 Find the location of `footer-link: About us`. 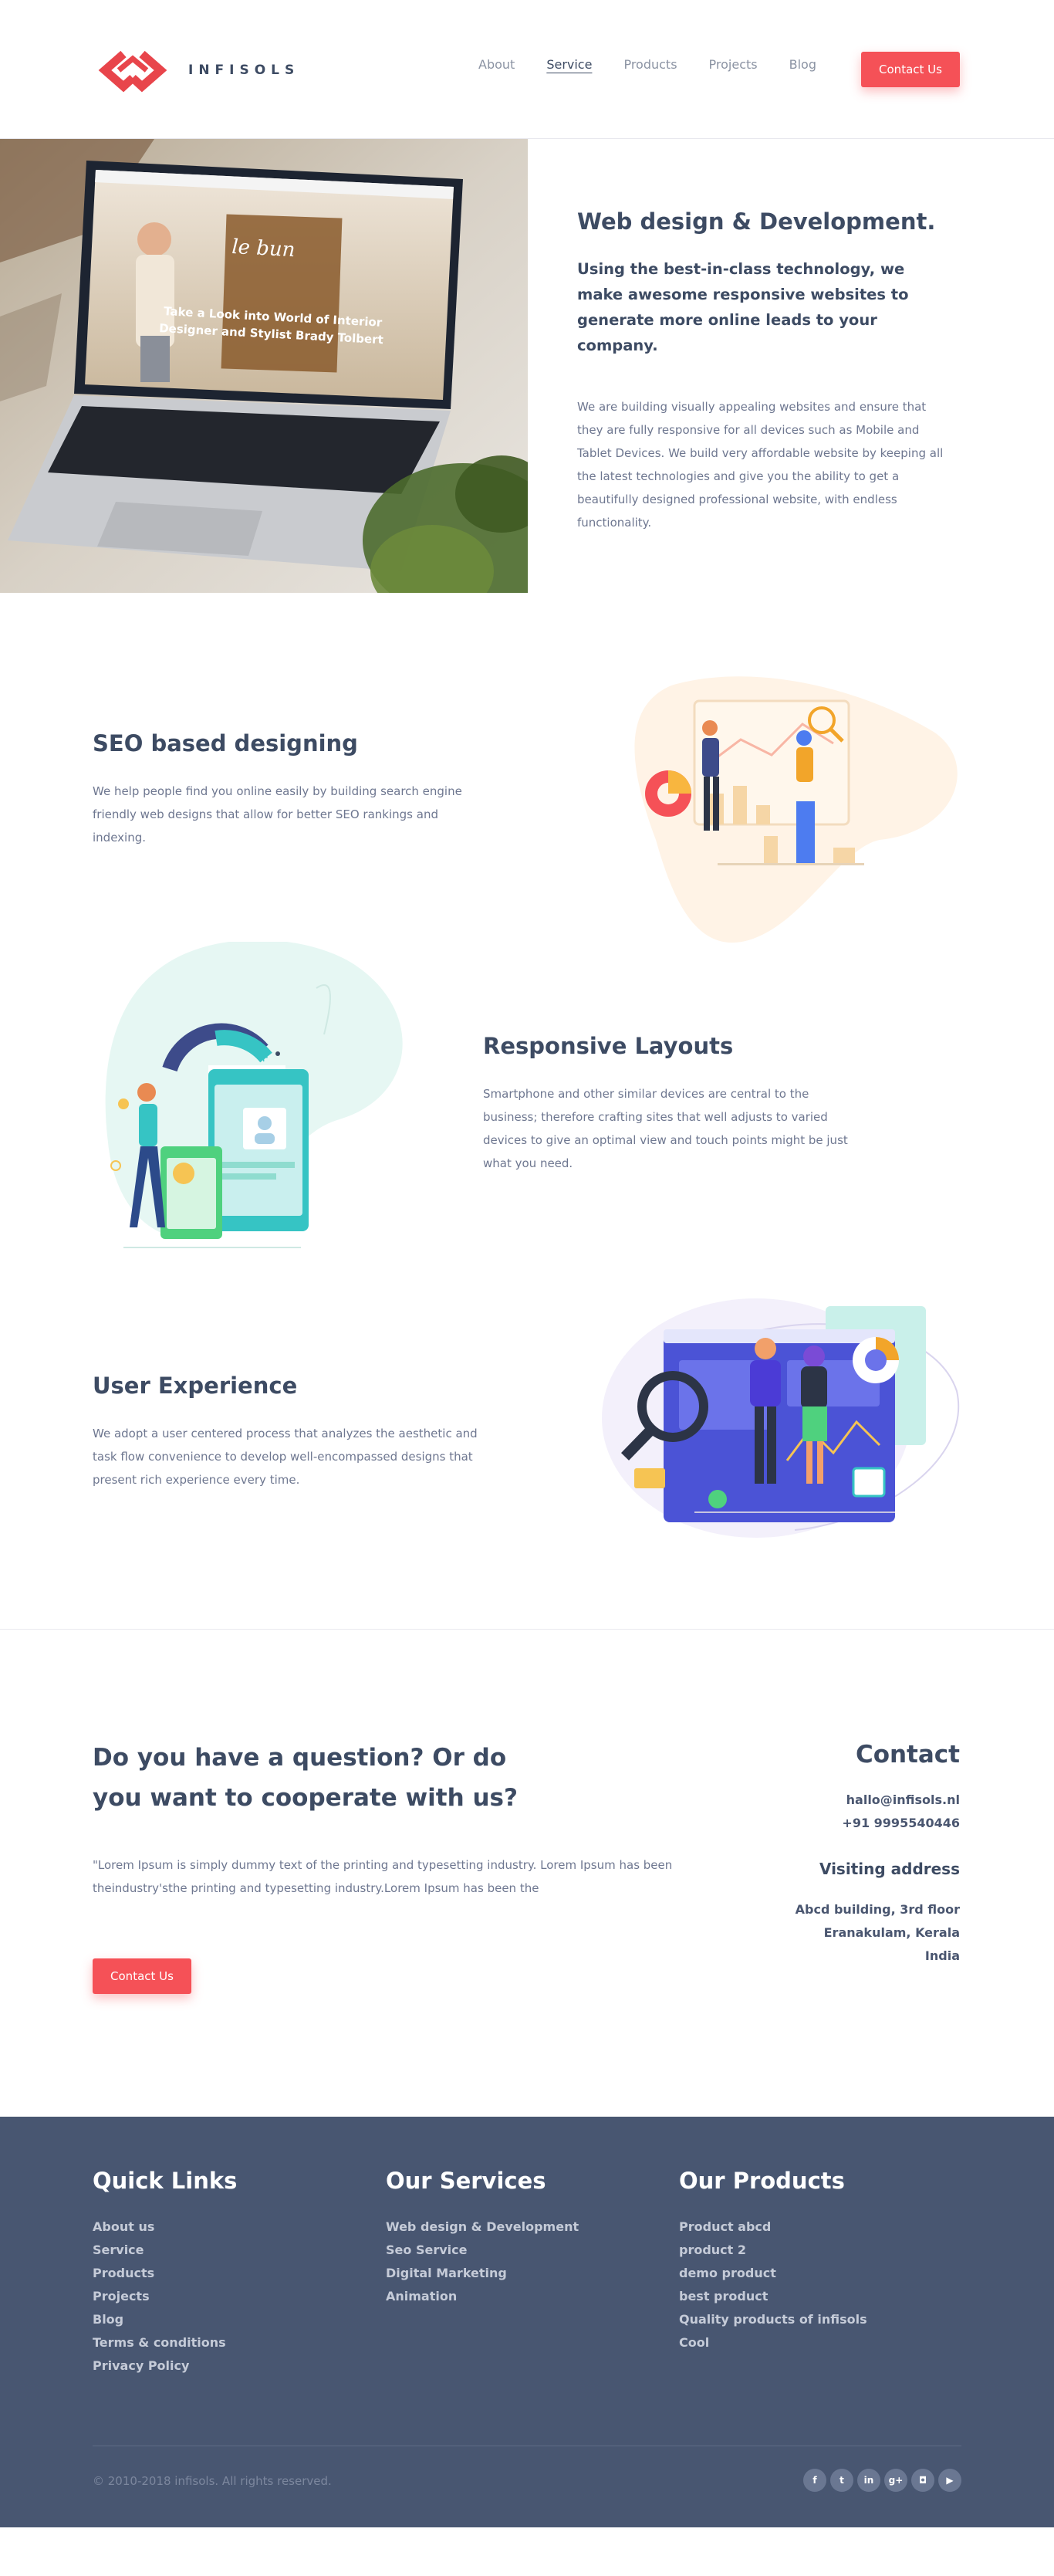

footer-link: About us is located at coordinates (165, 2227).